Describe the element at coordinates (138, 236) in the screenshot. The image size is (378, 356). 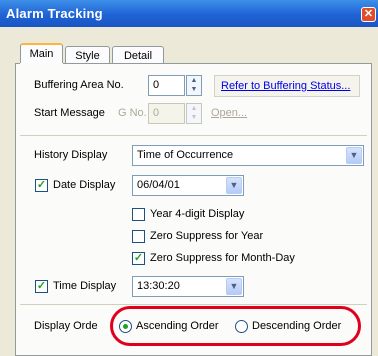
I see `zero-suppress-year-checkbox` at that location.